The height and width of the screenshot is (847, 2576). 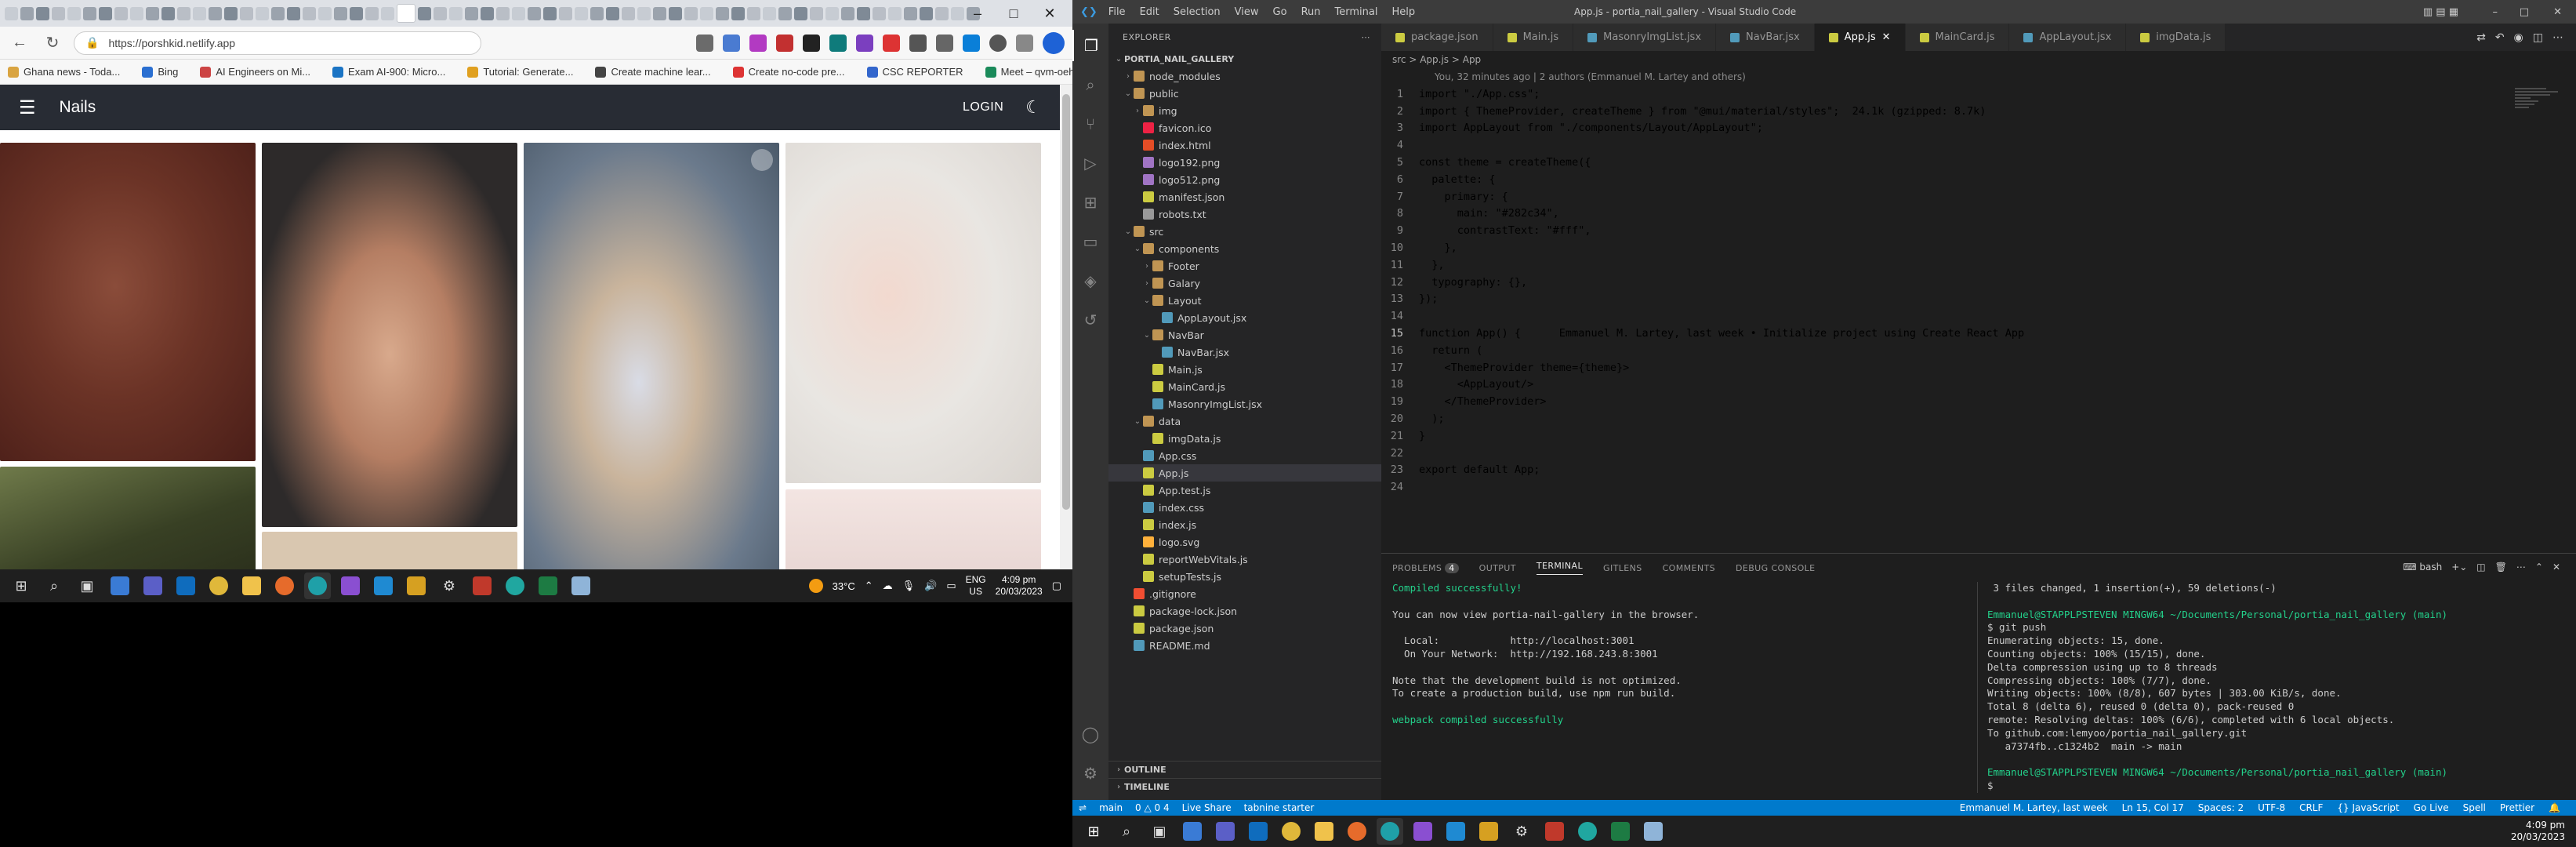 What do you see at coordinates (915, 72) in the screenshot?
I see `bookmark-item: CSC REPORTER` at bounding box center [915, 72].